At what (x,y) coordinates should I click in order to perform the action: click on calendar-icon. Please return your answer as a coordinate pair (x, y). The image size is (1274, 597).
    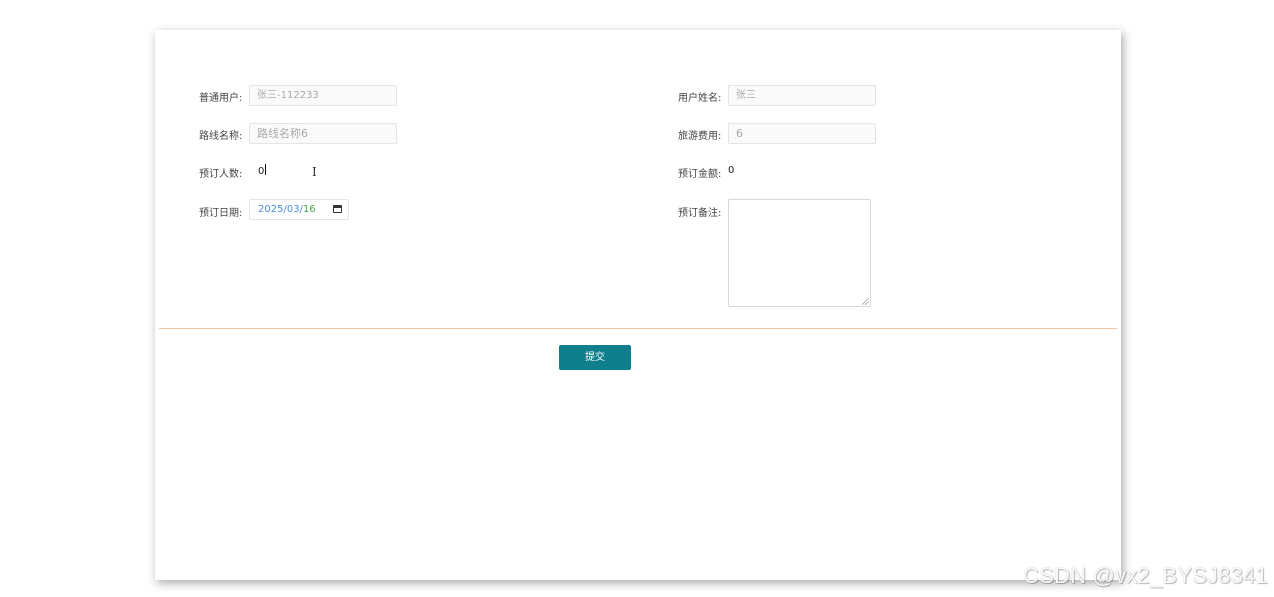
    Looking at the image, I should click on (337, 209).